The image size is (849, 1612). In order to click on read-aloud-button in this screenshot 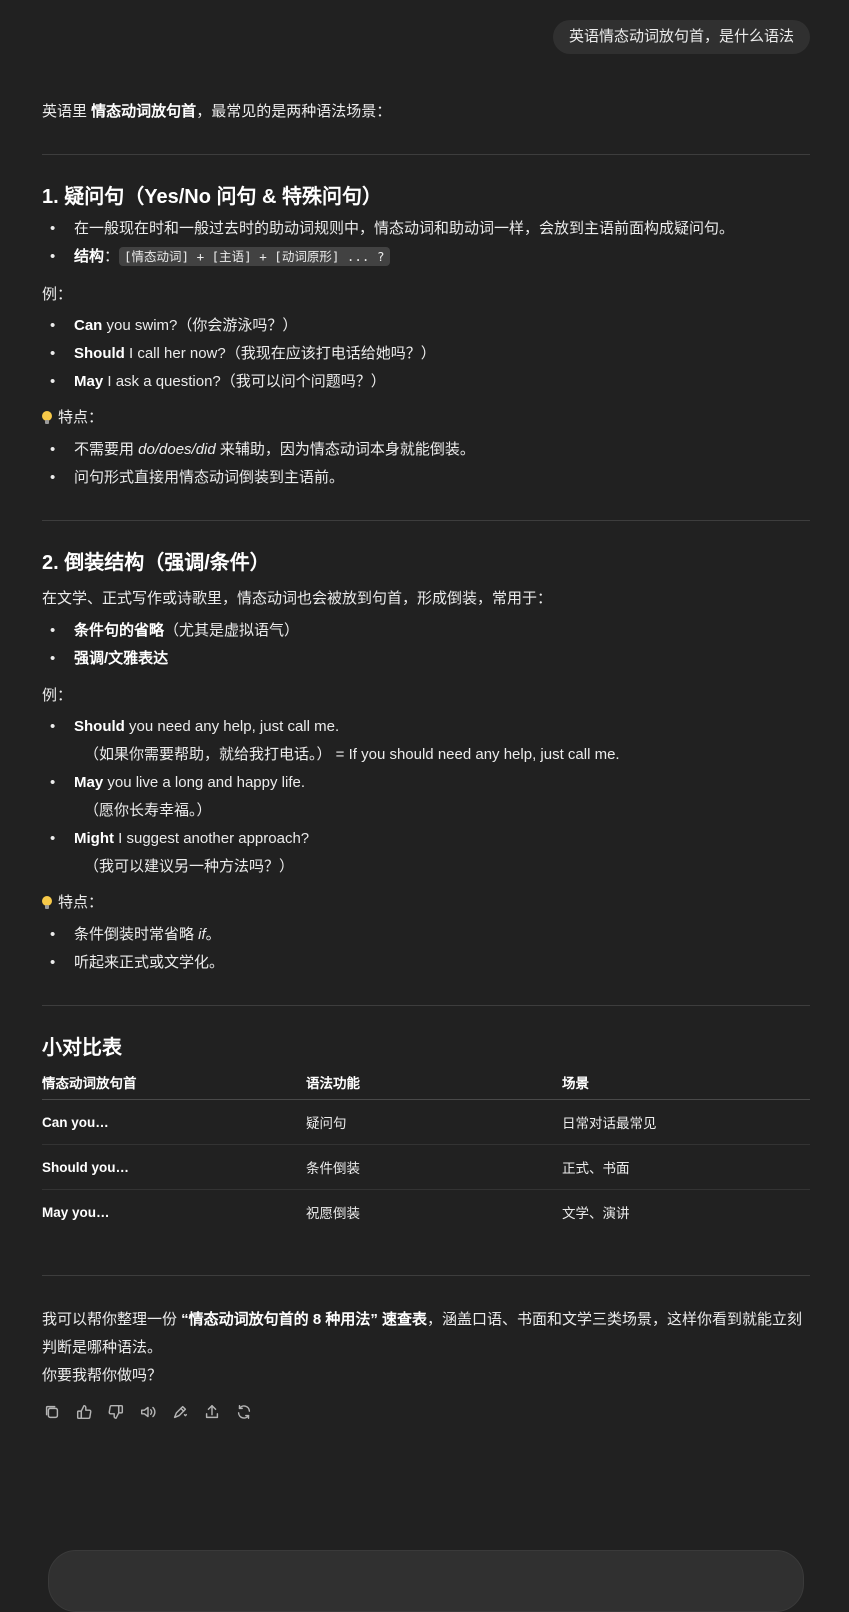, I will do `click(148, 1412)`.